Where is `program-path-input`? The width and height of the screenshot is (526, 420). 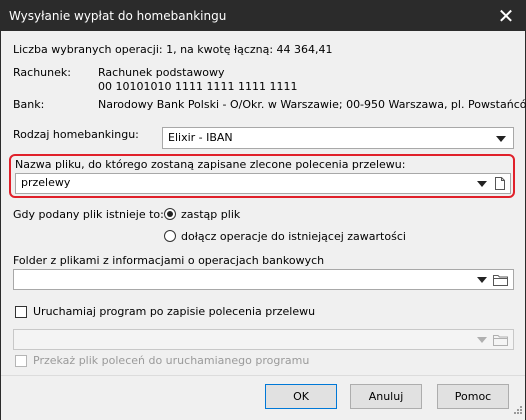 program-path-input is located at coordinates (263, 339).